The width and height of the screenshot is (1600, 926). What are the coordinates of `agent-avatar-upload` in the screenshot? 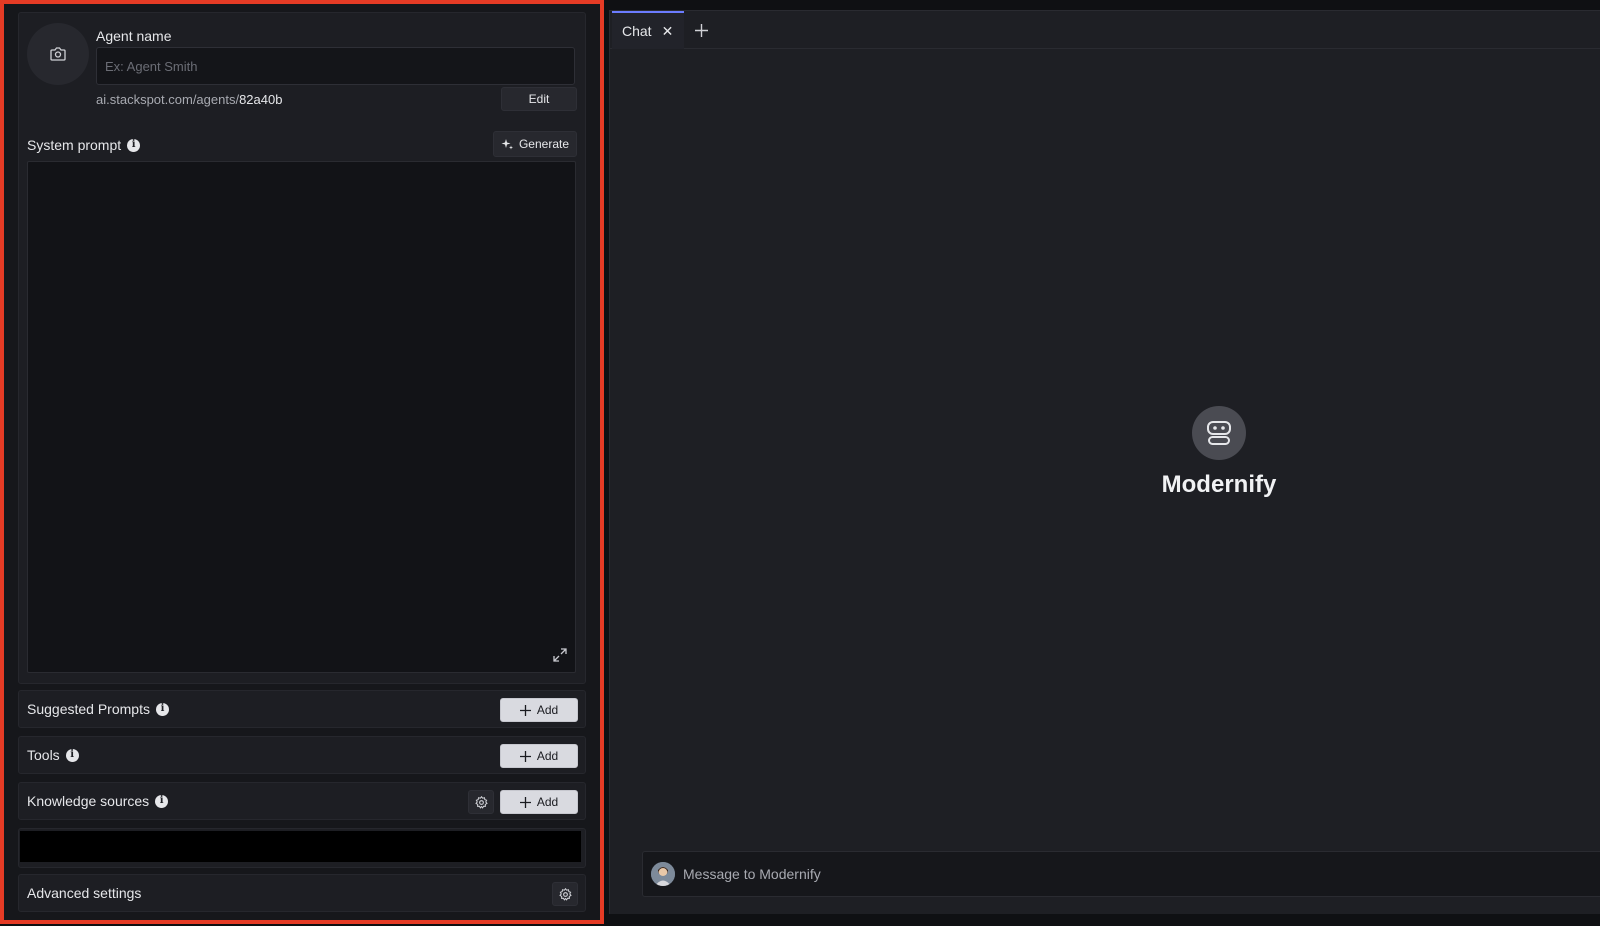 It's located at (58, 54).